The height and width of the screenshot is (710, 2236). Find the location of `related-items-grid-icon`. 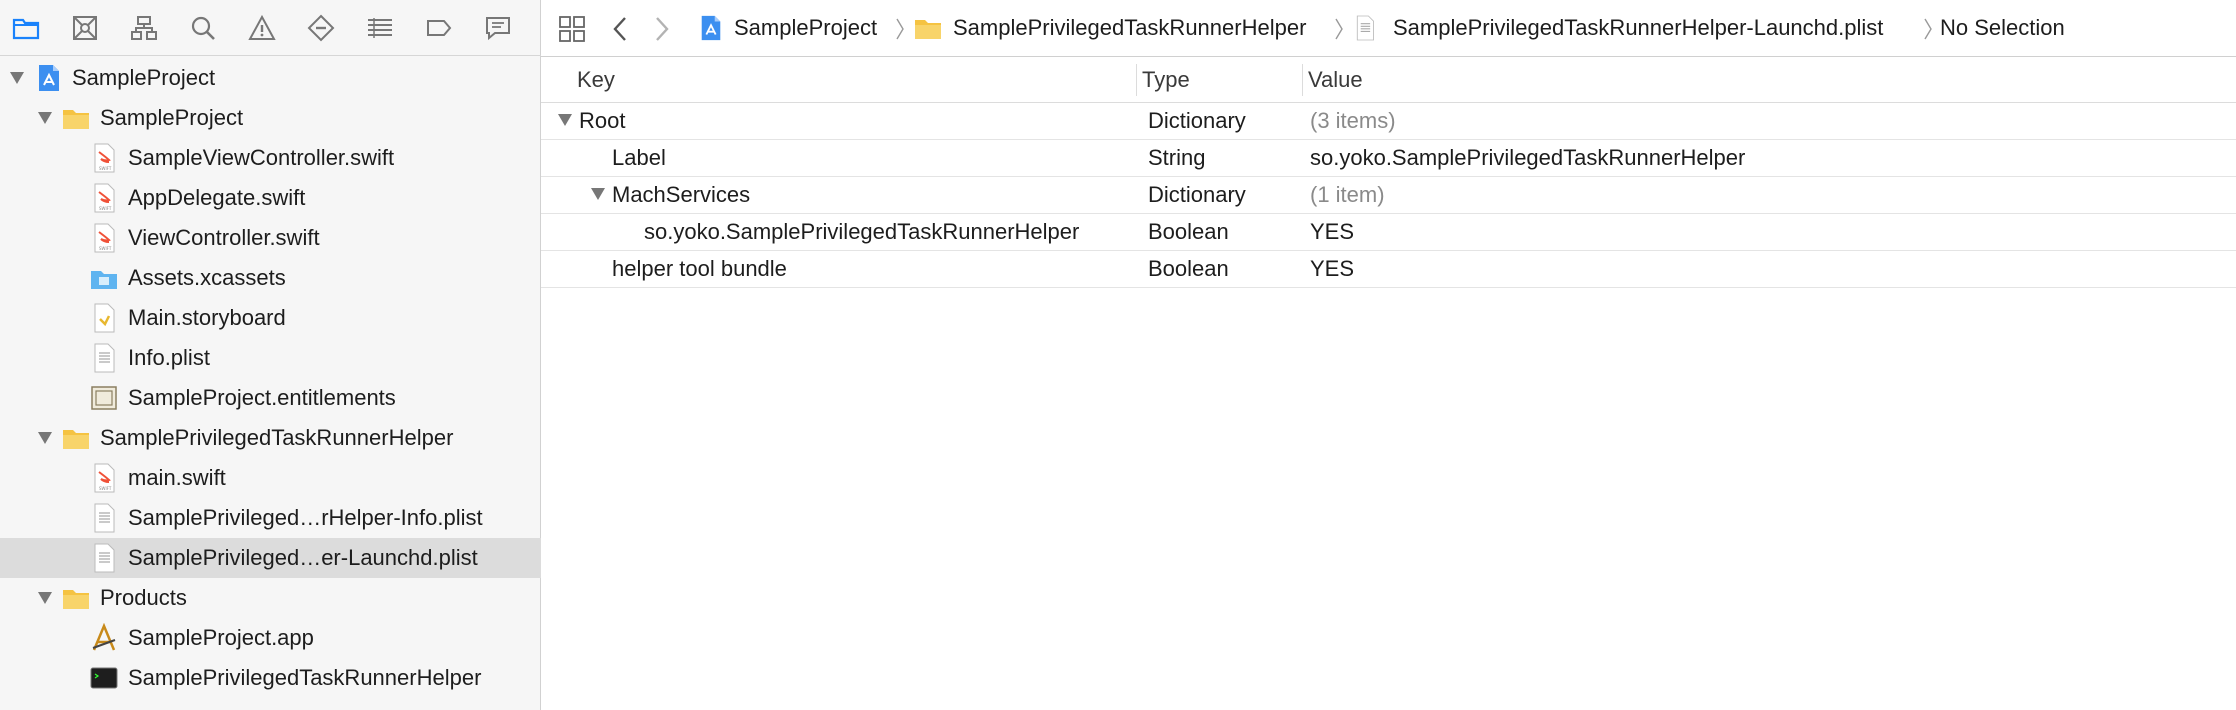

related-items-grid-icon is located at coordinates (572, 29).